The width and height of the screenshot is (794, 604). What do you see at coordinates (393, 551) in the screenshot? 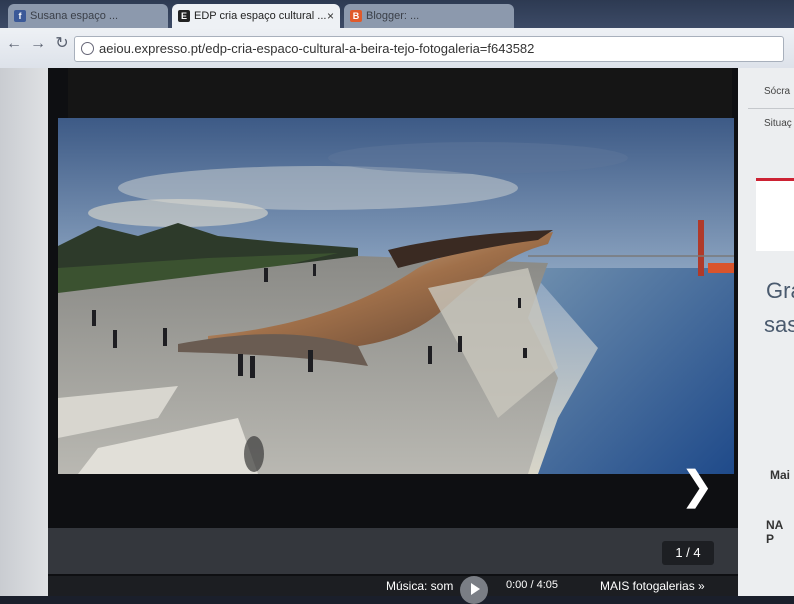
I see `caption-bar` at bounding box center [393, 551].